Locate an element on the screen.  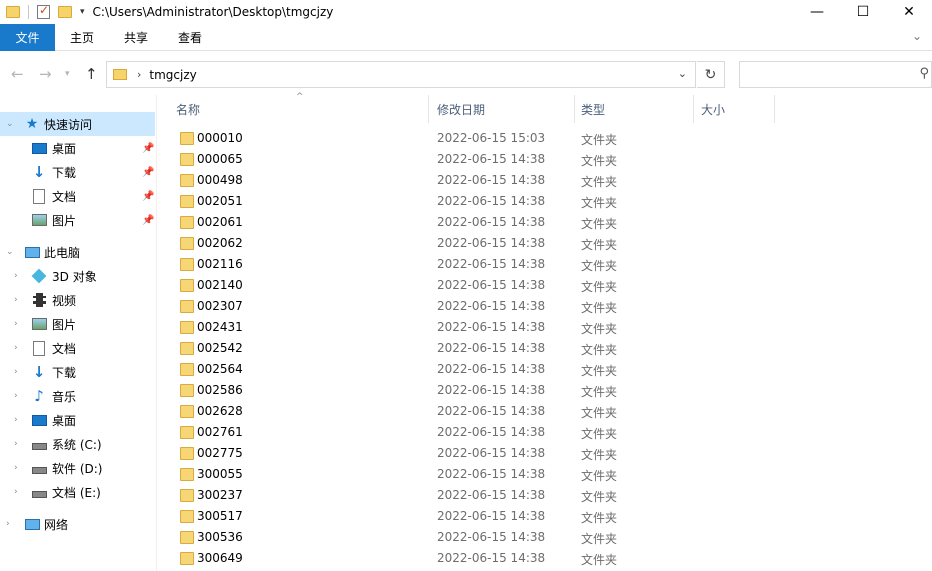
table-row: 002564 2022-06-15 14:38 文件夹 is located at coordinates (545, 369).